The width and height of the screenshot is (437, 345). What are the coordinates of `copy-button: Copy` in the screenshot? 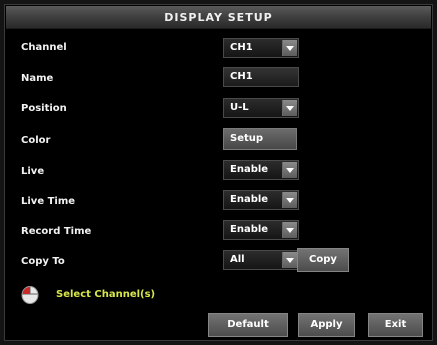 It's located at (323, 260).